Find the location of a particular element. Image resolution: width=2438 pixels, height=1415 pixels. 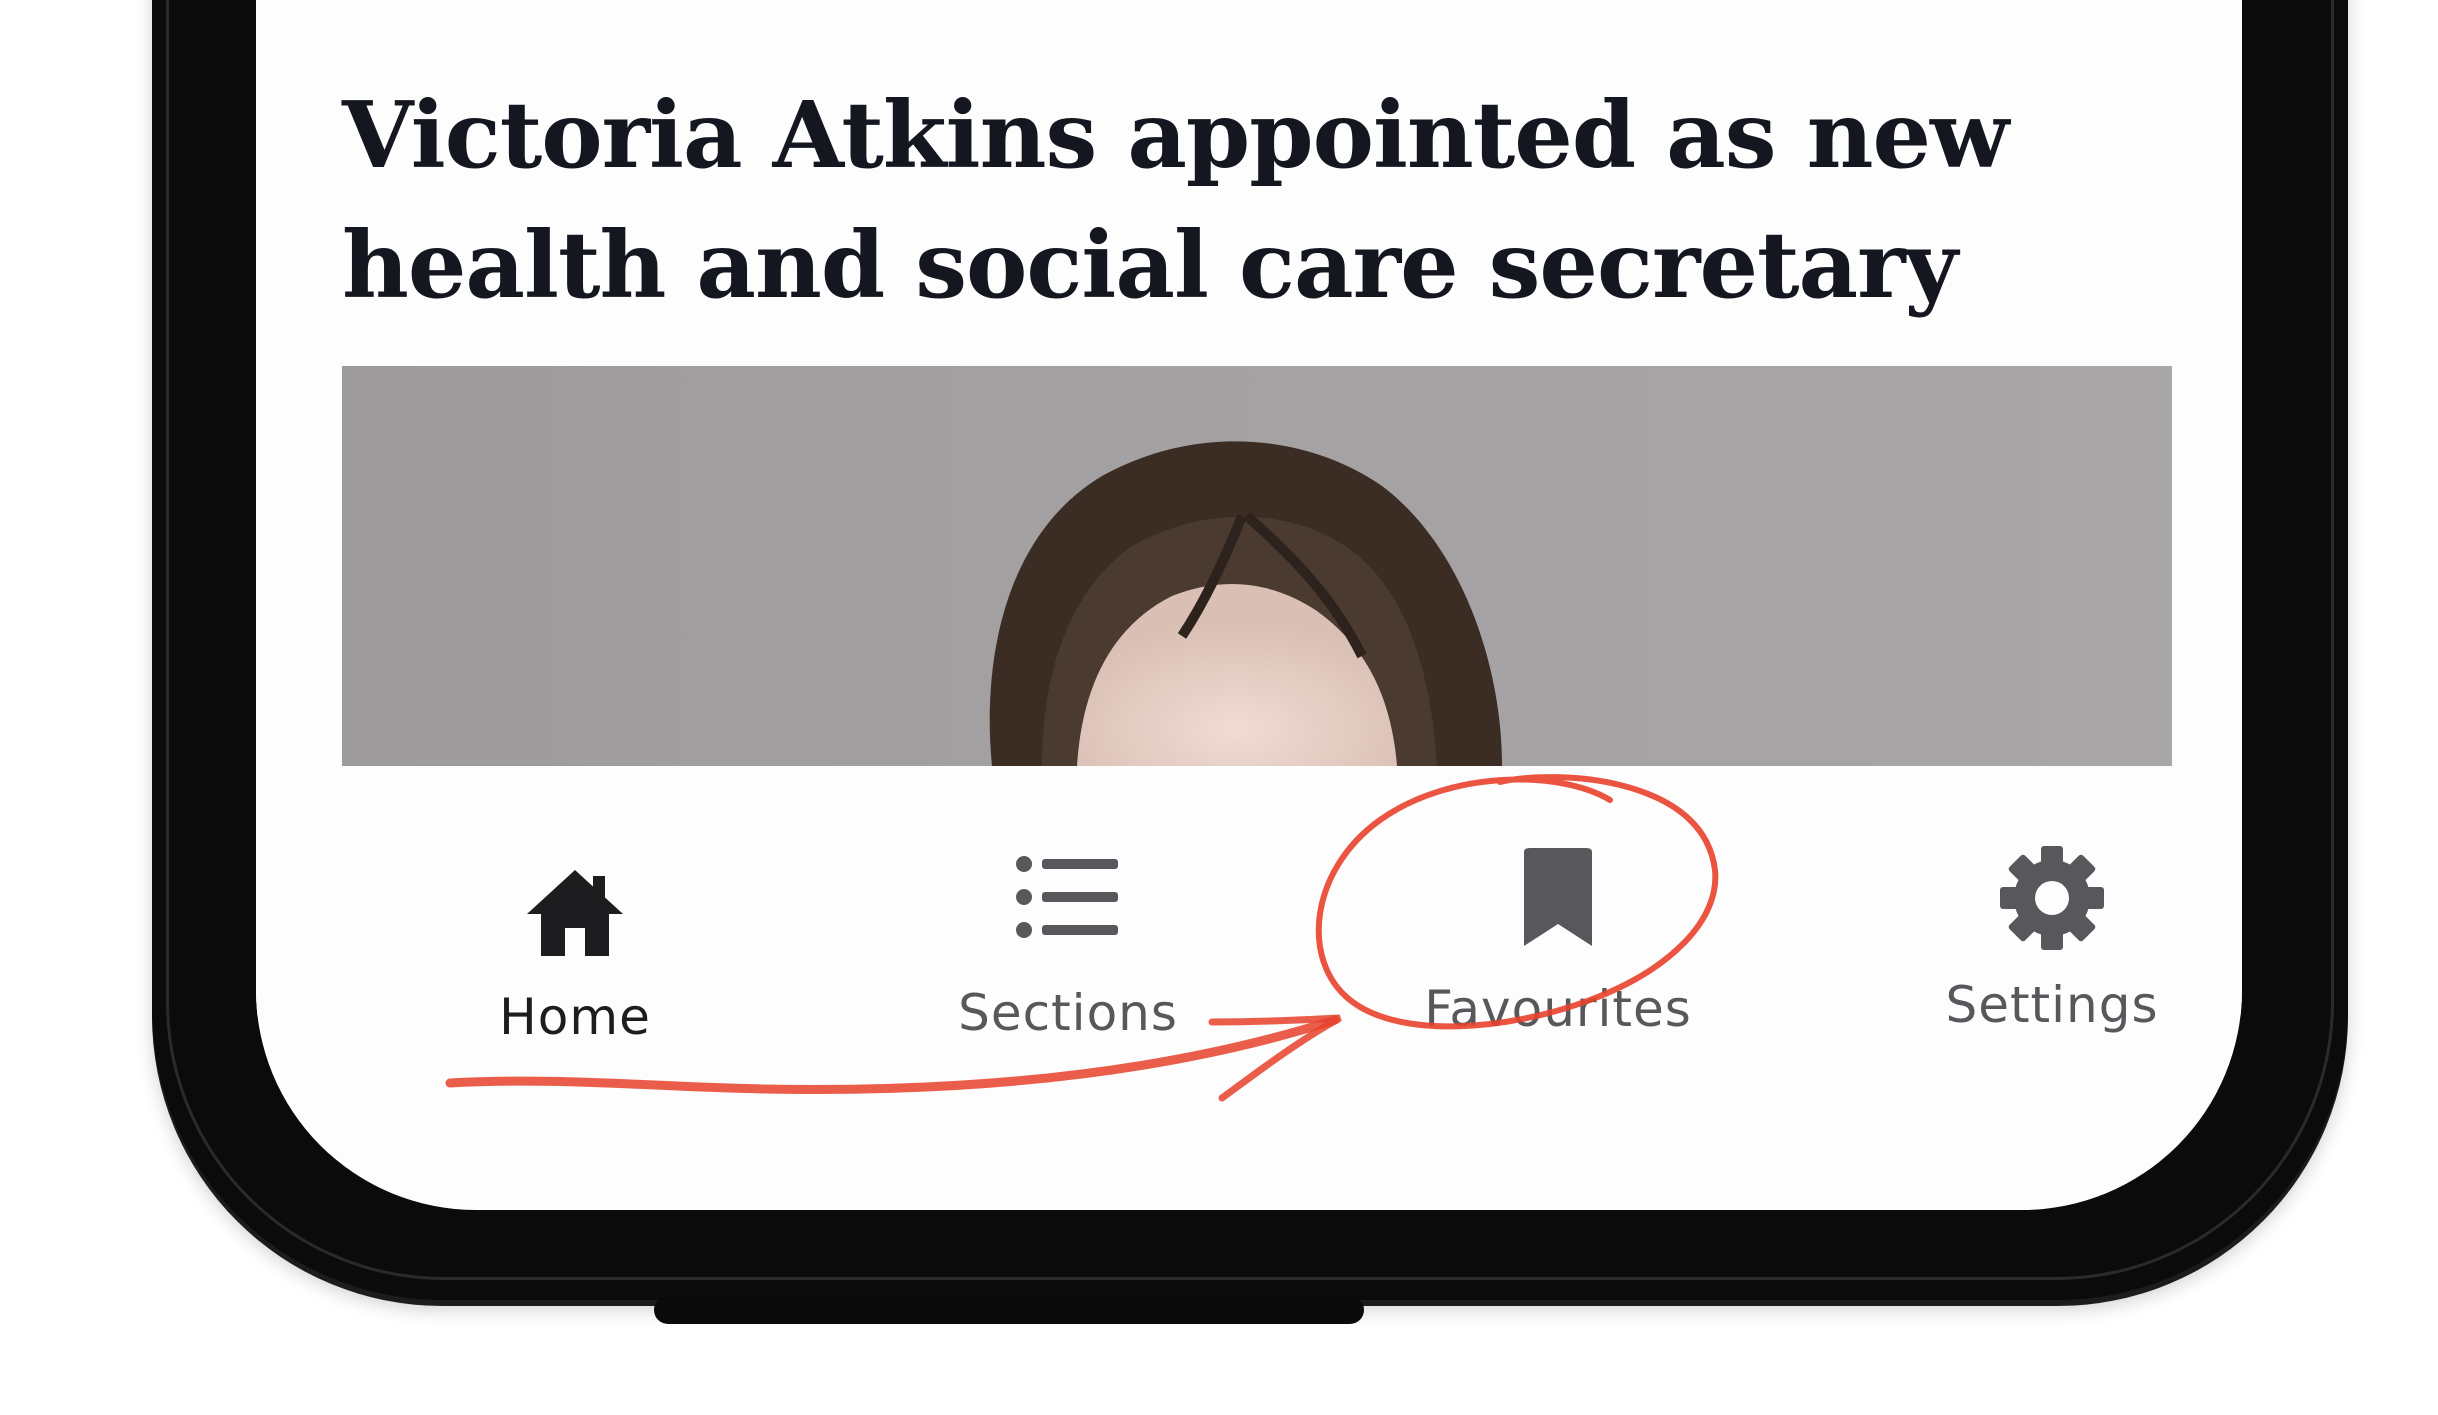

home-icon is located at coordinates (575, 912).